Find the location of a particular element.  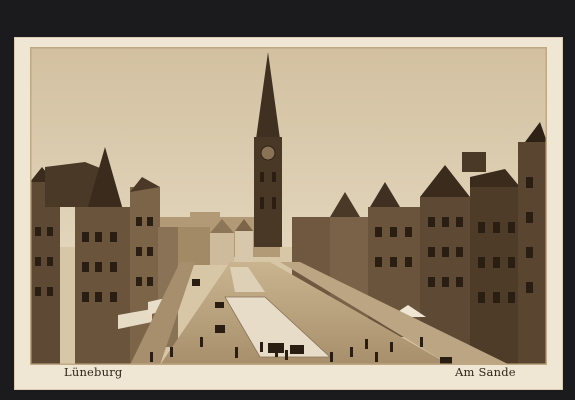

caption-city: Lüneburg is located at coordinates (93, 372).